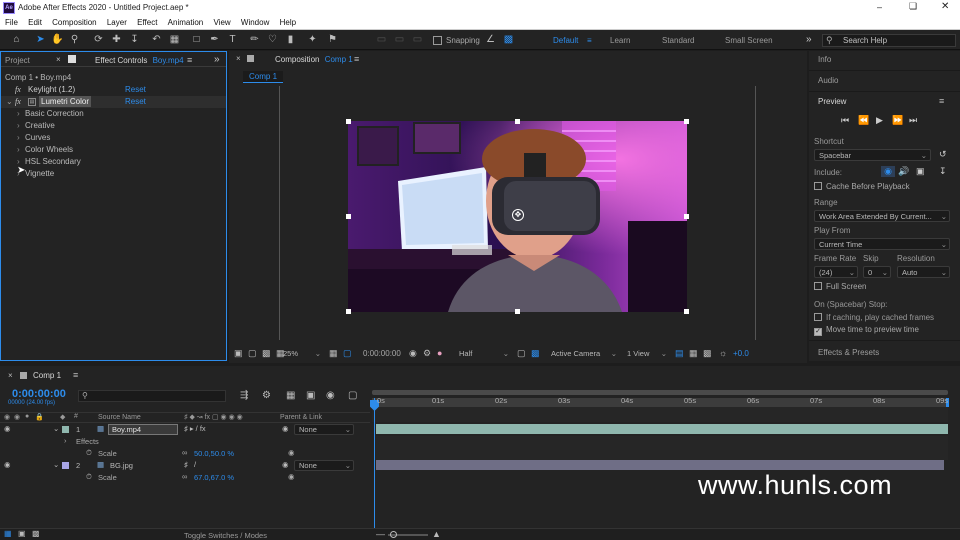  I want to click on dolly-camera-icon: ↧, so click(134, 39).